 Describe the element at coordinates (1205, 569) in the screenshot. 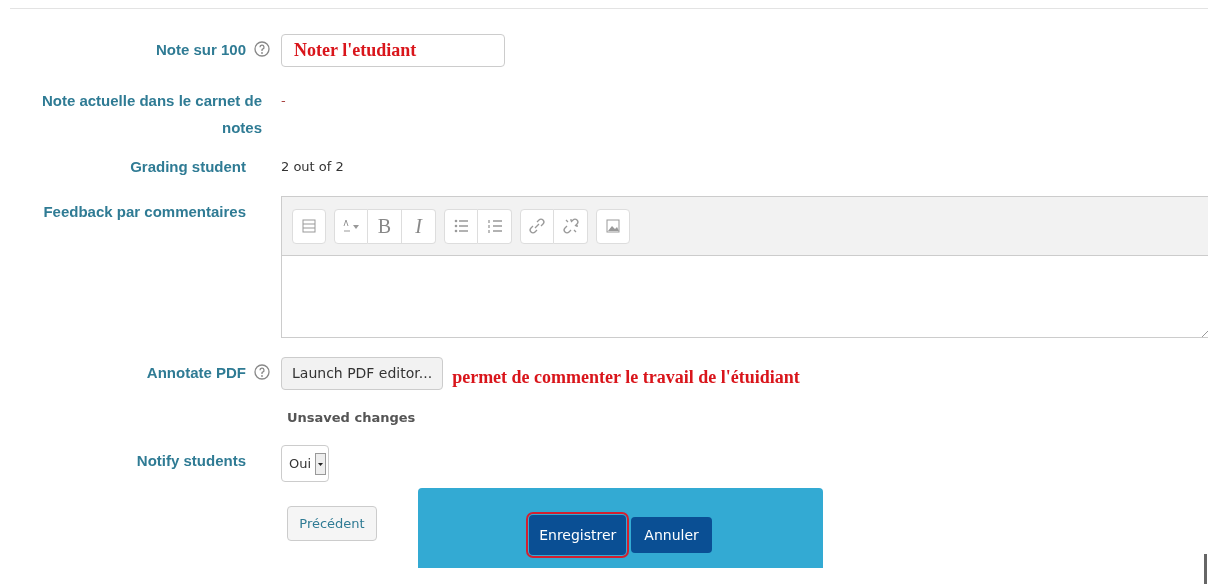

I see `scrollbar-thumb` at that location.